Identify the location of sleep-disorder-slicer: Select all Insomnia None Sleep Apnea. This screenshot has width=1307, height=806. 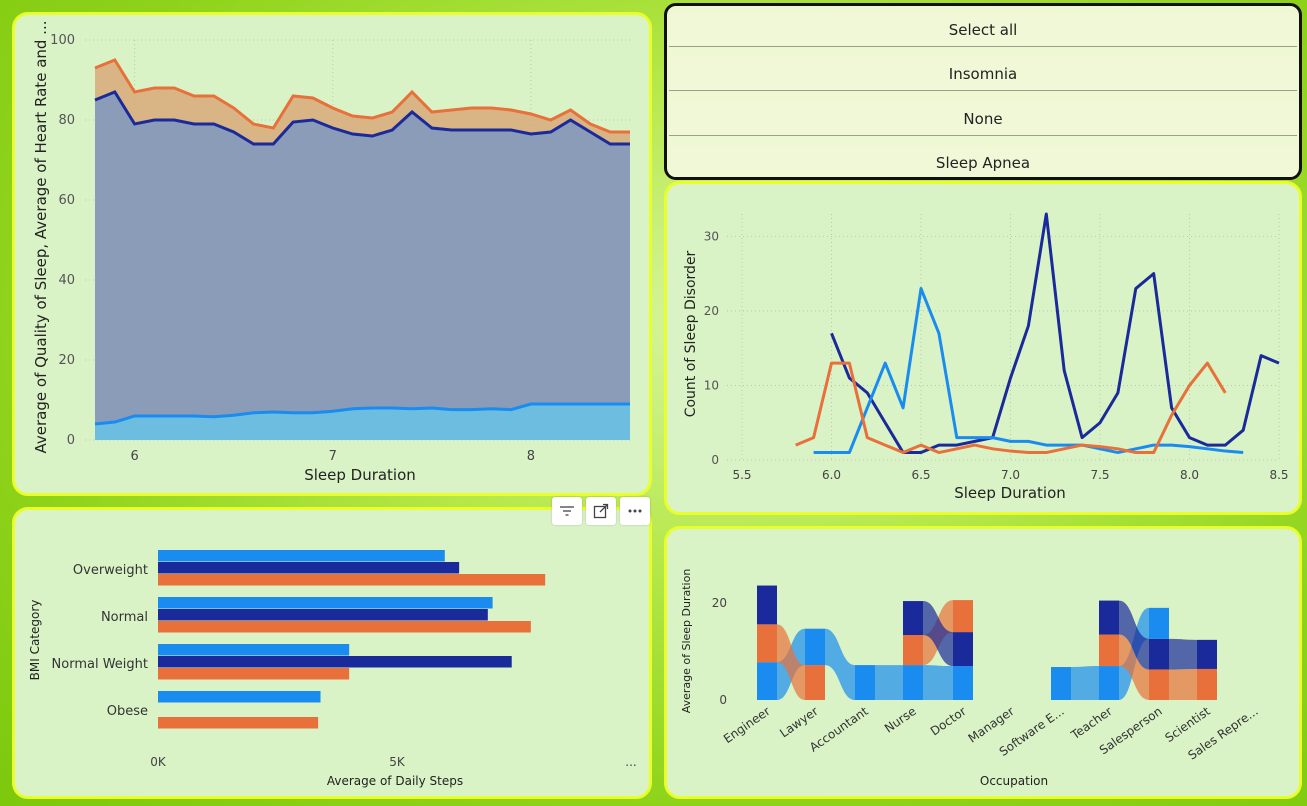
(983, 91).